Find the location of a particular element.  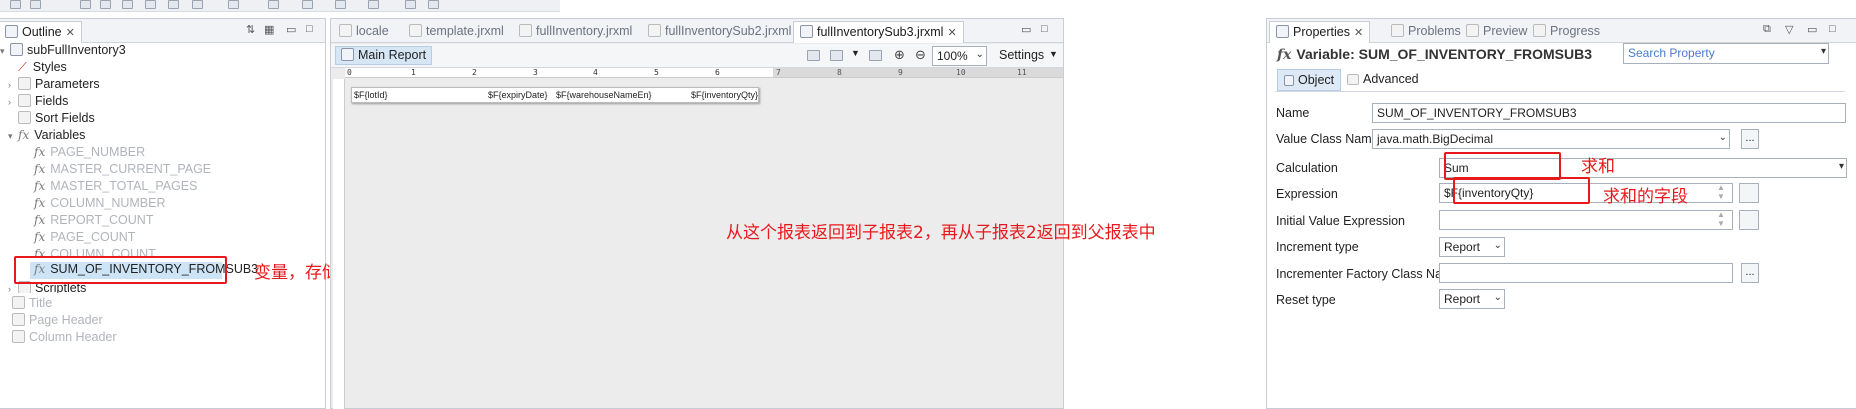

properties-header: fx Variable: SUM_OF_INVENTORY_FROMSUB3 is located at coordinates (1434, 54).